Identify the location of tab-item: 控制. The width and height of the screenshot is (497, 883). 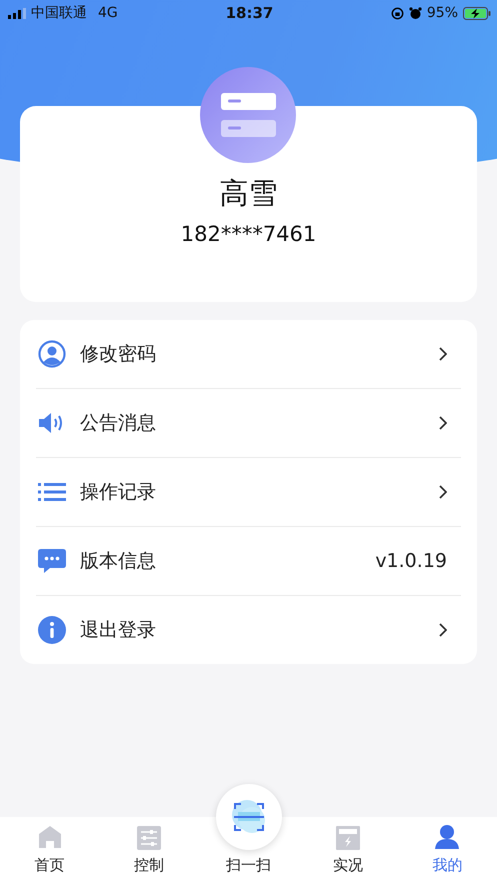
(149, 850).